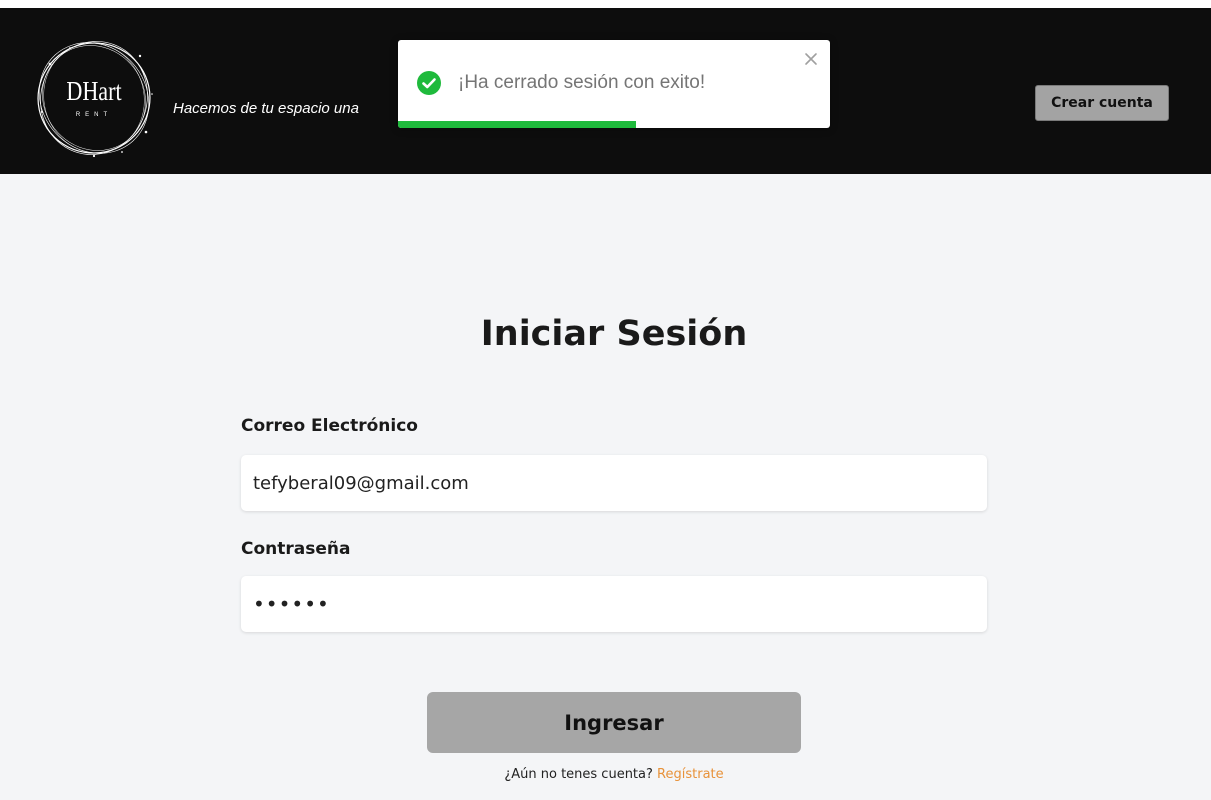 The width and height of the screenshot is (1211, 800). Describe the element at coordinates (614, 722) in the screenshot. I see `login-submit-button: Ingresar` at that location.